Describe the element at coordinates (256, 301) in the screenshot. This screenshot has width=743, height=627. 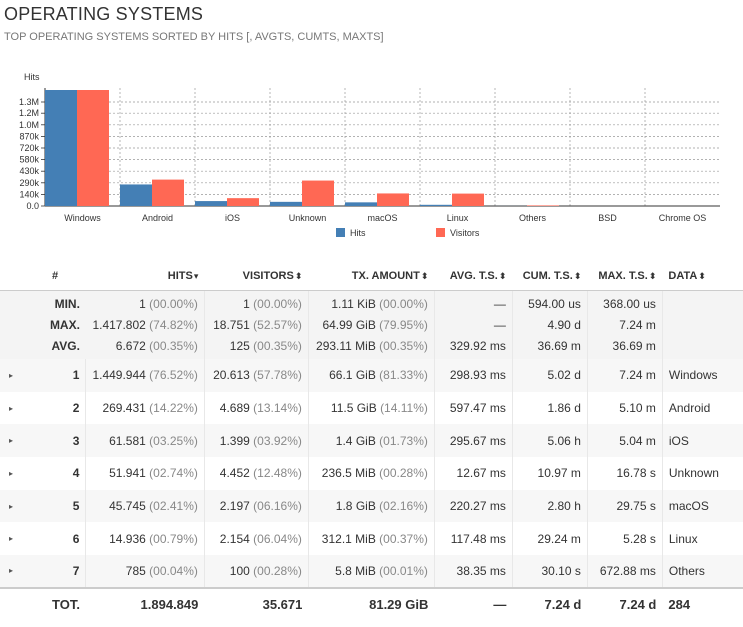
I see `summary-visitors: 1 (00.00%)` at that location.